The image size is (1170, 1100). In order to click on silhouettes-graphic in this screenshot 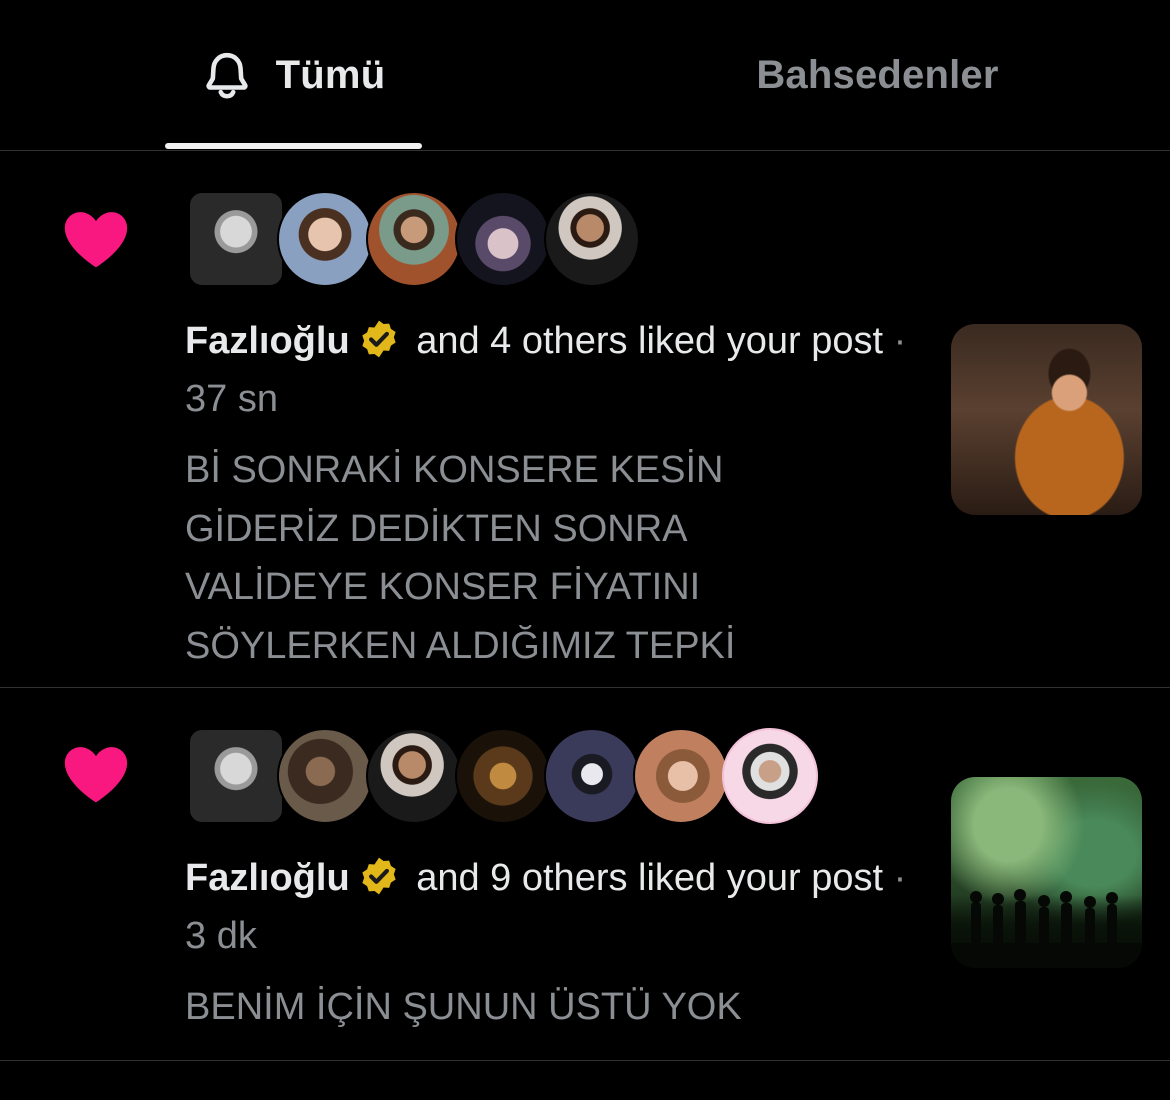, I will do `click(1046, 928)`.